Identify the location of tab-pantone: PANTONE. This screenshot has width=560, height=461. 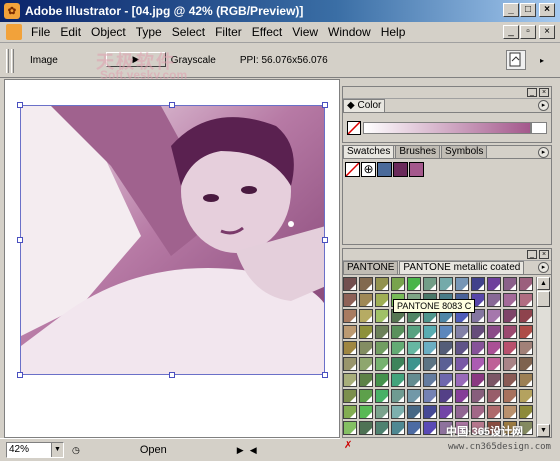
(371, 267).